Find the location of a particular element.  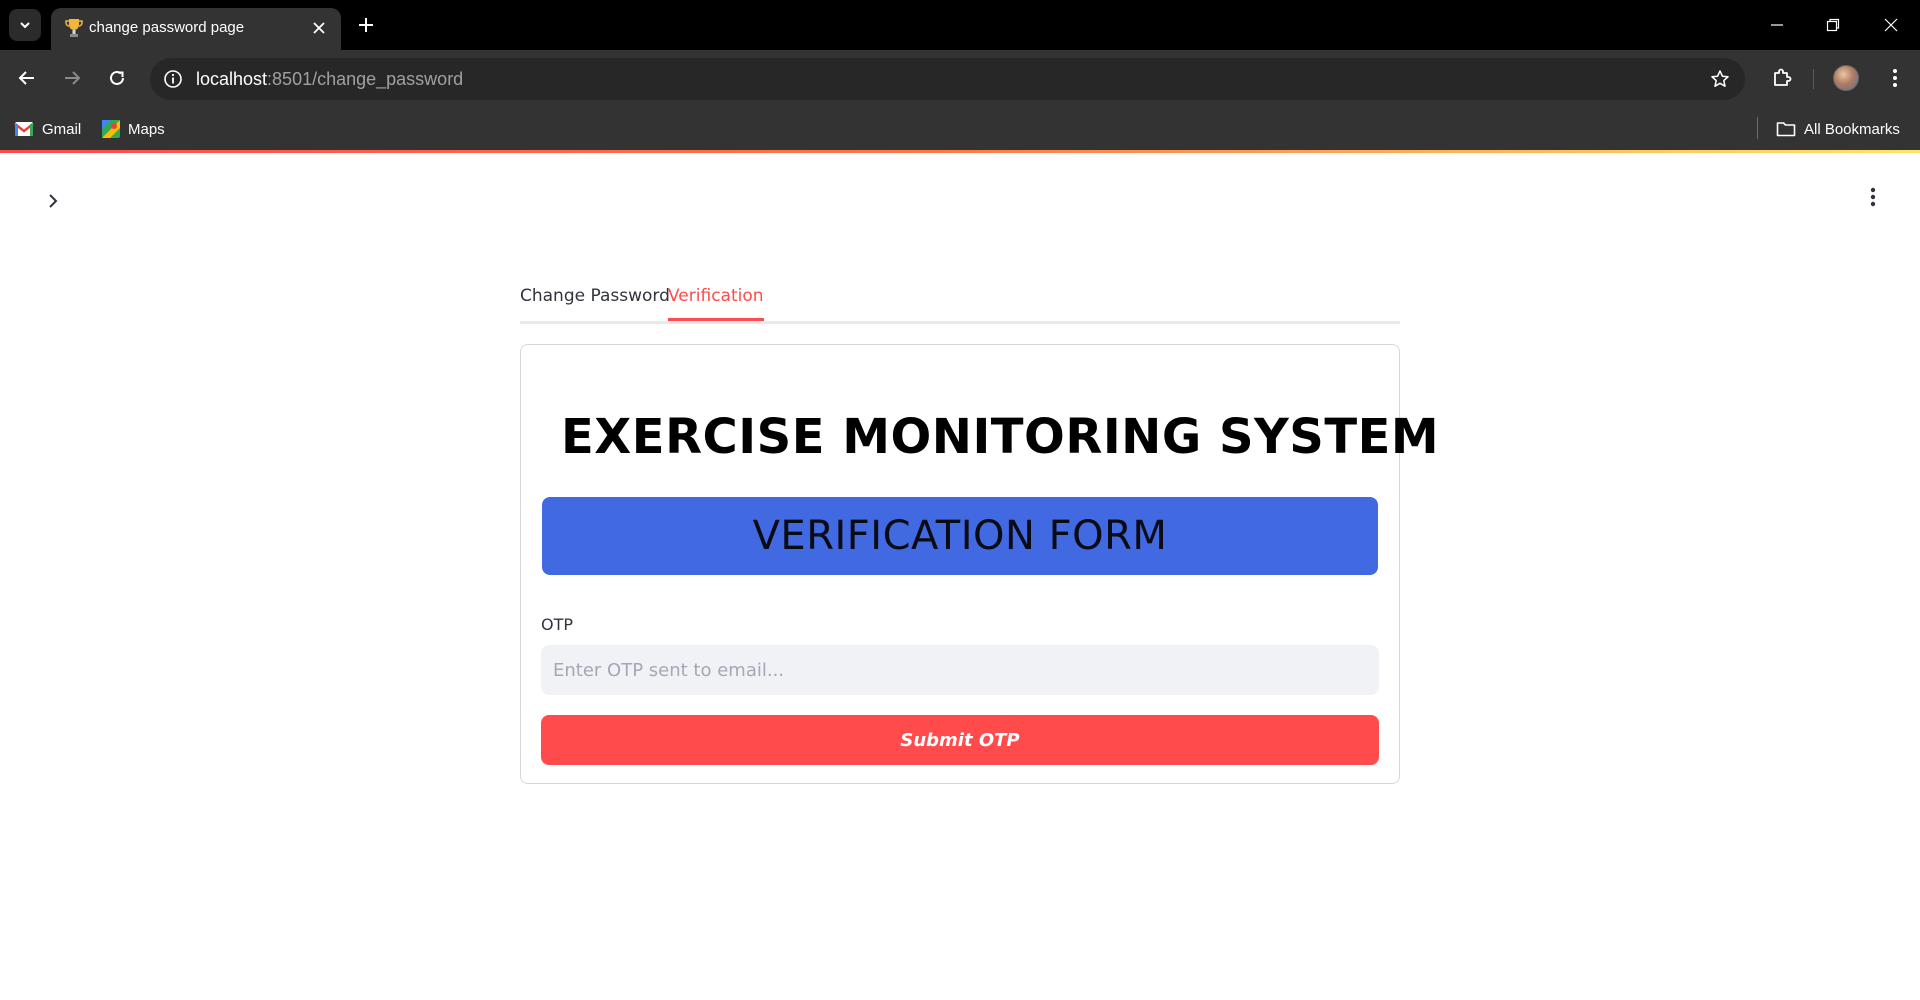

forward-button is located at coordinates (72, 78).